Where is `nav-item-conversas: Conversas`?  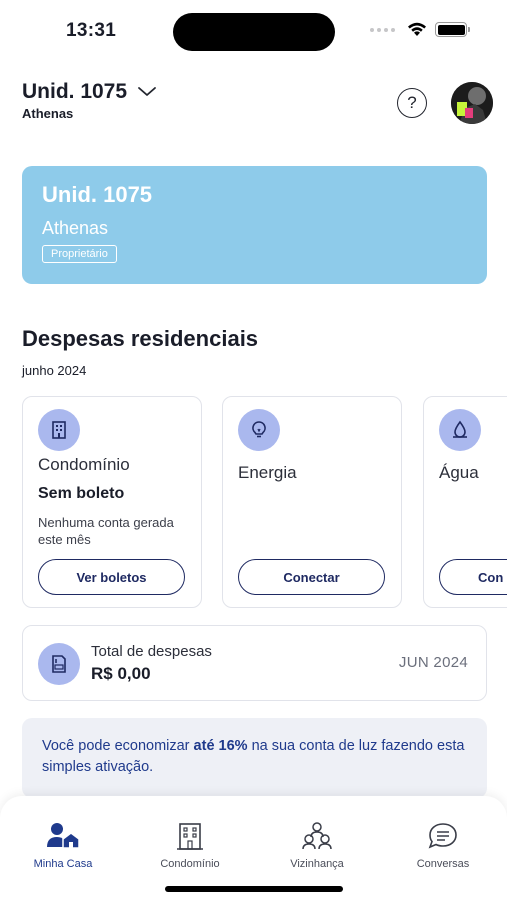 nav-item-conversas: Conversas is located at coordinates (443, 845).